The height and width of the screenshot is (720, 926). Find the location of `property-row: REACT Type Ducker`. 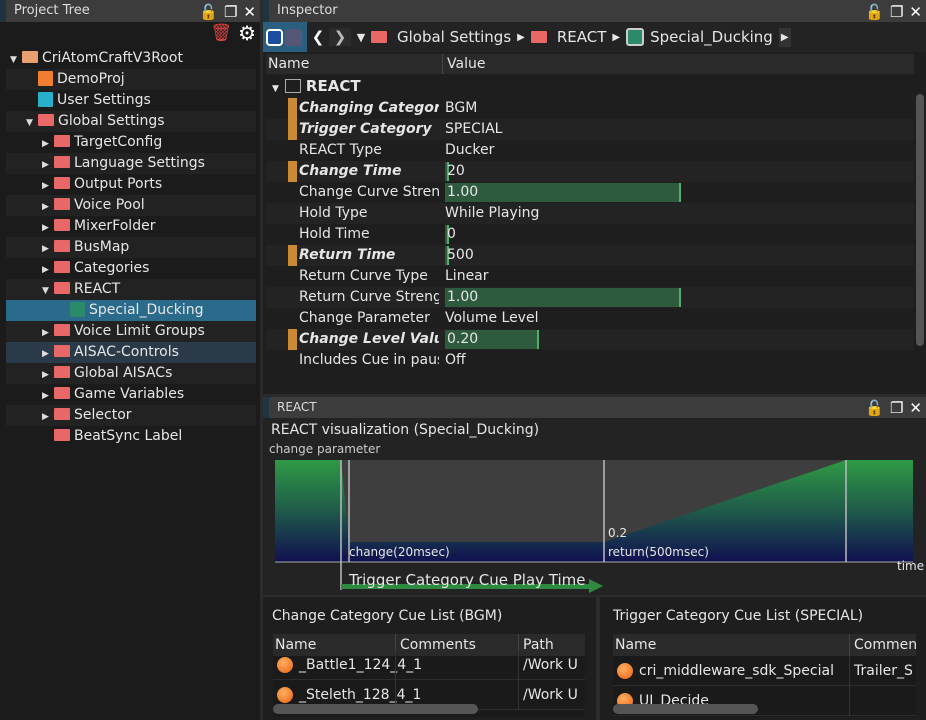

property-row: REACT Type Ducker is located at coordinates (590, 150).